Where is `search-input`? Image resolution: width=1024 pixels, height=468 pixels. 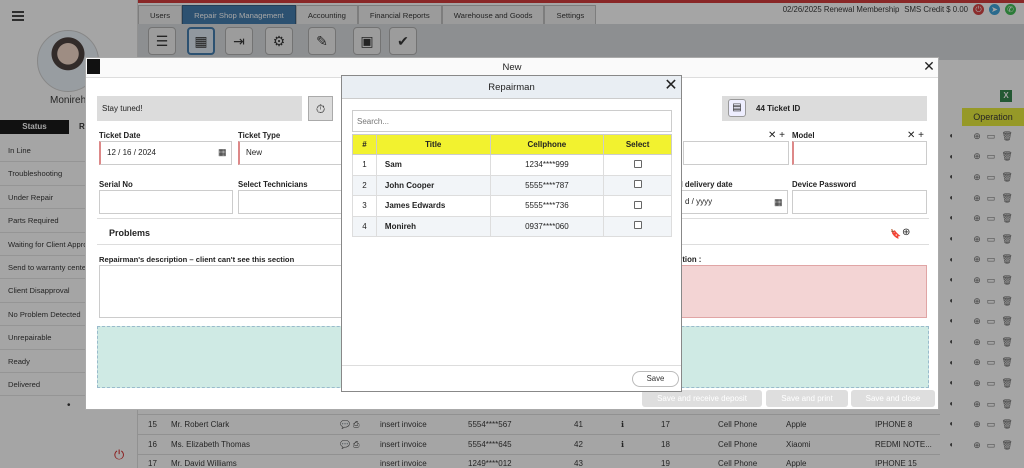
search-input is located at coordinates (512, 121).